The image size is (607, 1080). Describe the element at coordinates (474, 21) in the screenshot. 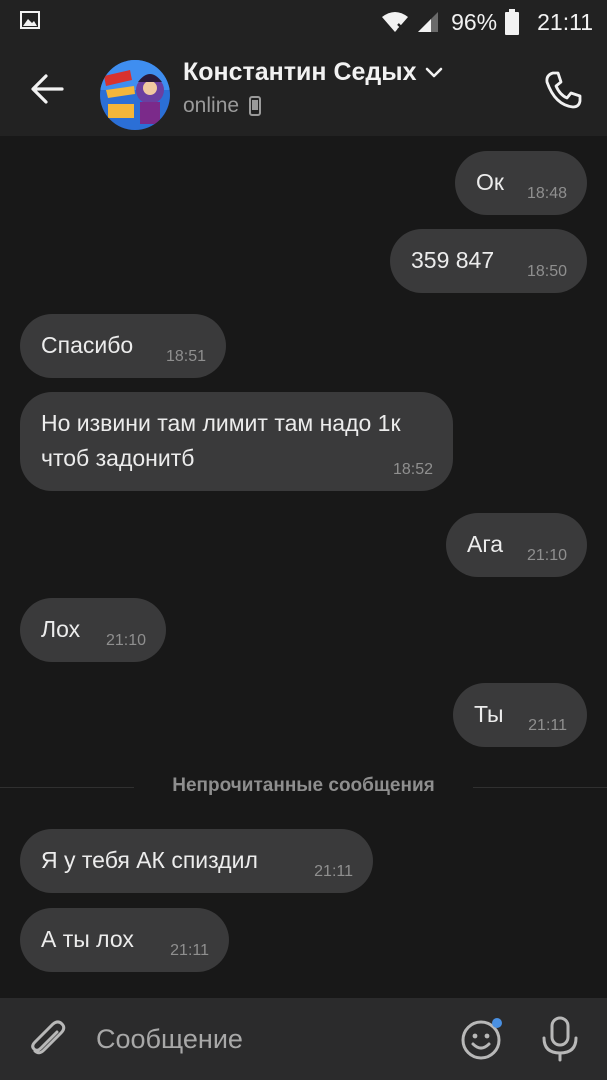

I see `battery-percent: 96%` at that location.